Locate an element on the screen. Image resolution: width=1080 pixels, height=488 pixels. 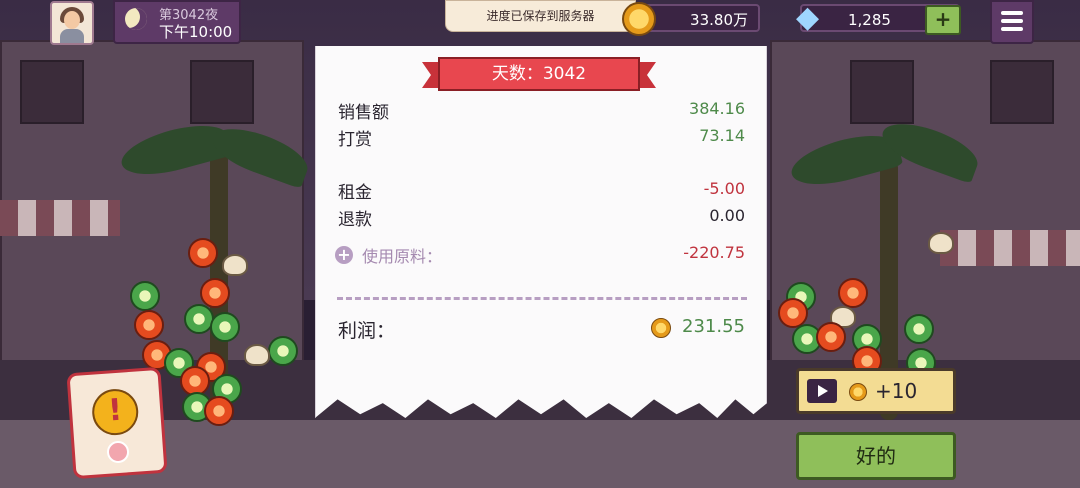
watch-ad-button: +10 is located at coordinates (876, 391).